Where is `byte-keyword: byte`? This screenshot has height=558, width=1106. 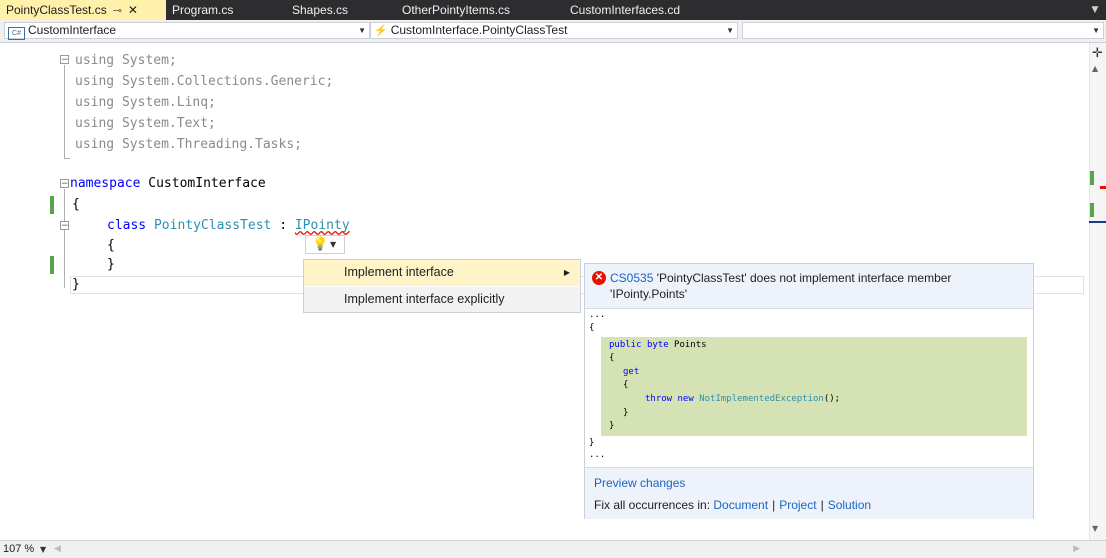
byte-keyword: byte is located at coordinates (657, 345).